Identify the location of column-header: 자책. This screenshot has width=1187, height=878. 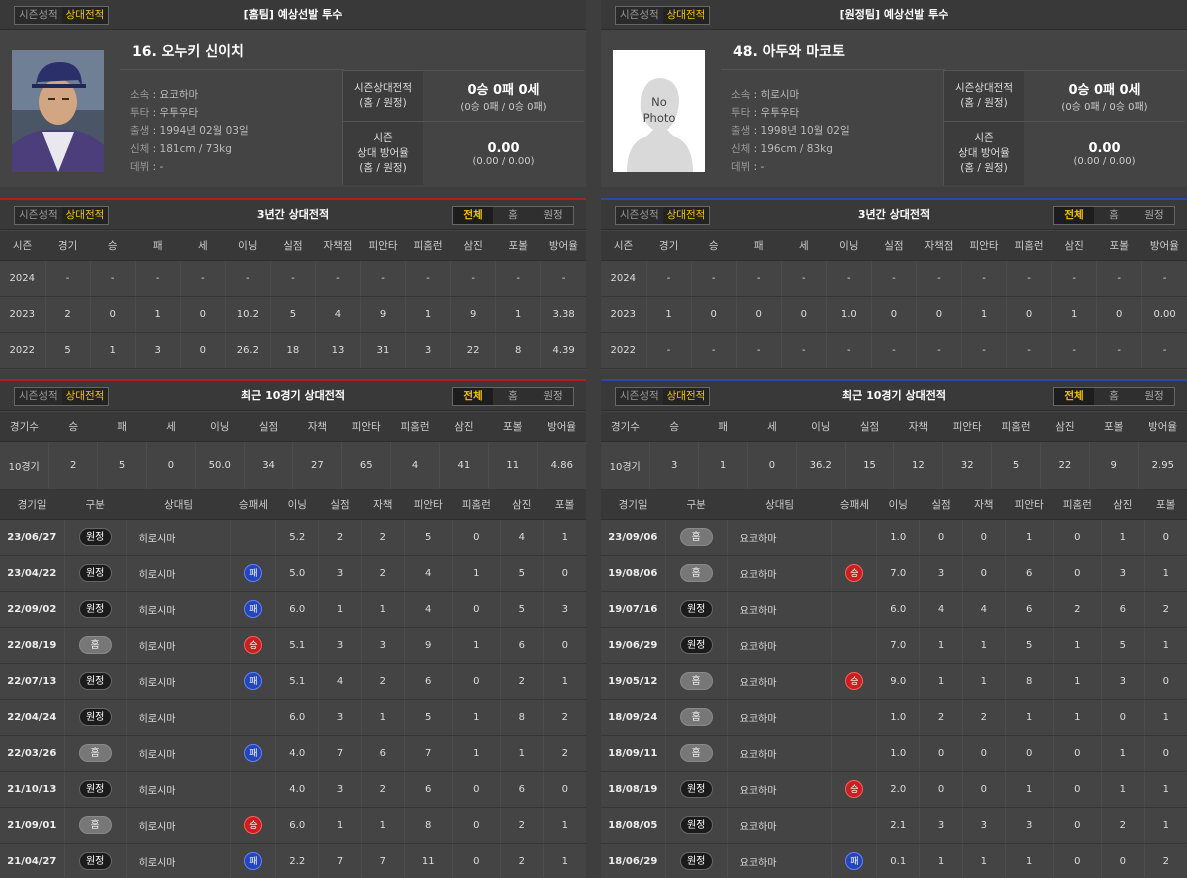
(317, 427).